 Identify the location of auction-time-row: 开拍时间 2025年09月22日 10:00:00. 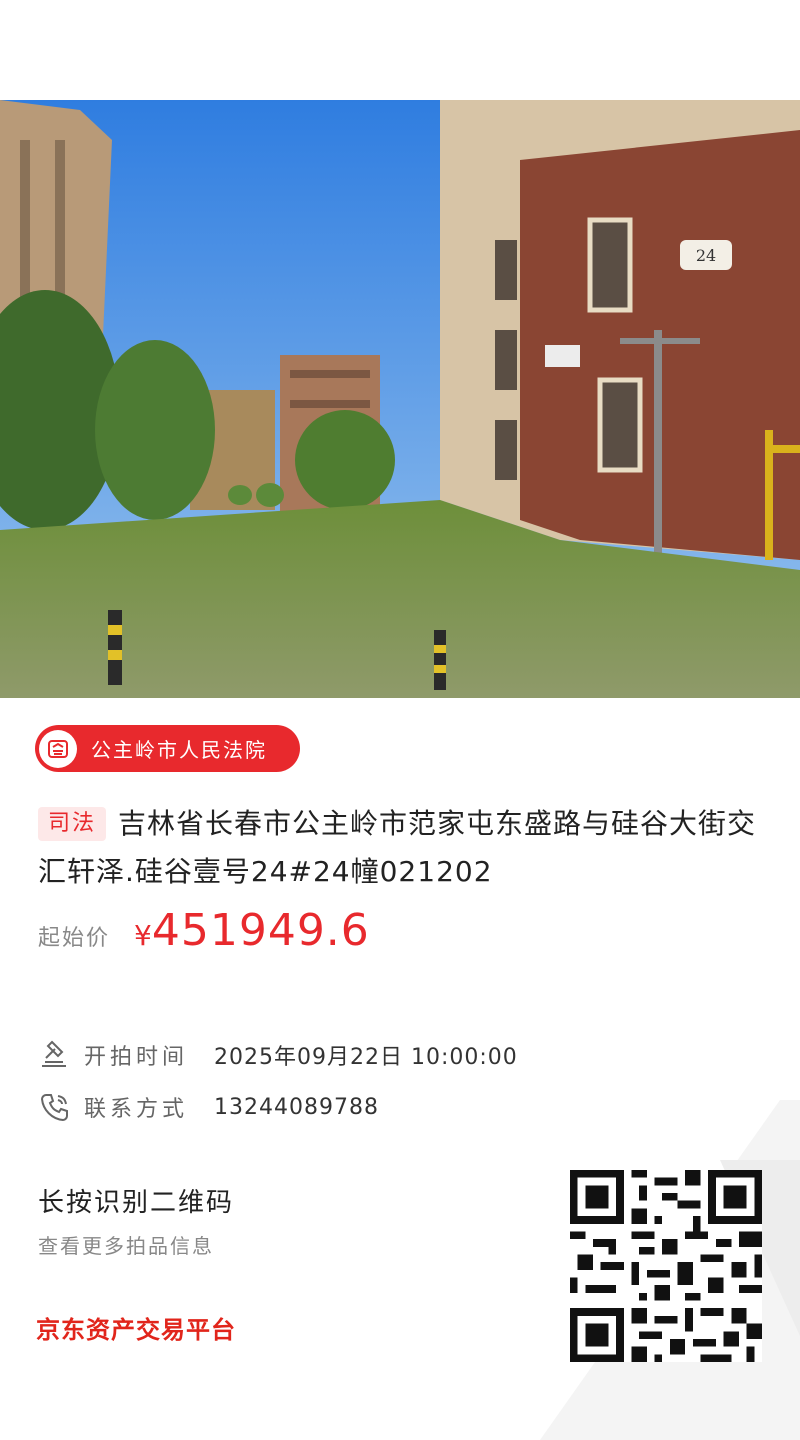
(278, 1055).